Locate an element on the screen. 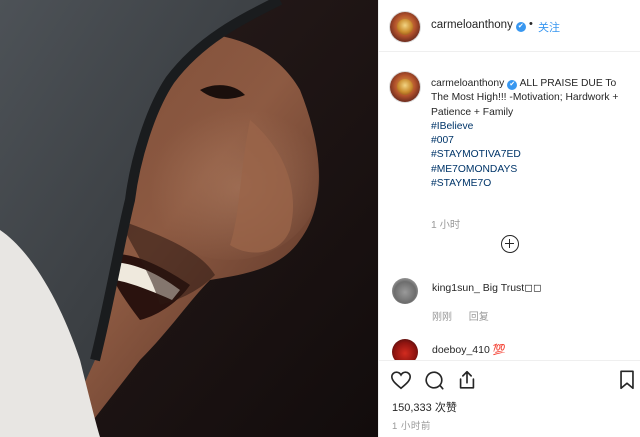 This screenshot has height=437, width=640. post-actions-bar: 150,333 次赞 1 小时前 is located at coordinates (509, 398).